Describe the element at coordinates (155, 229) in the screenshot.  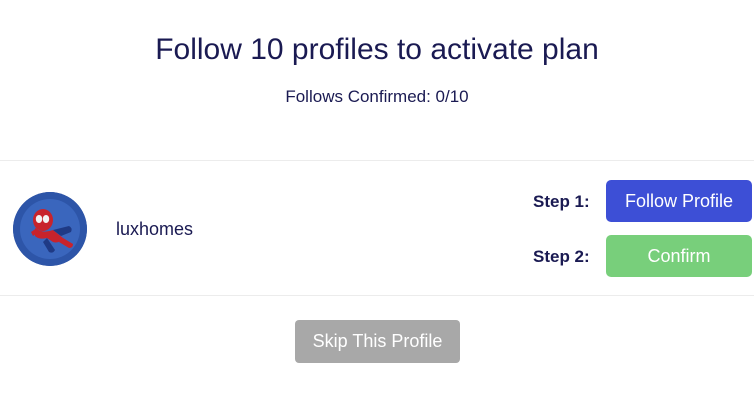
I see `profile-username: luxhomes` at that location.